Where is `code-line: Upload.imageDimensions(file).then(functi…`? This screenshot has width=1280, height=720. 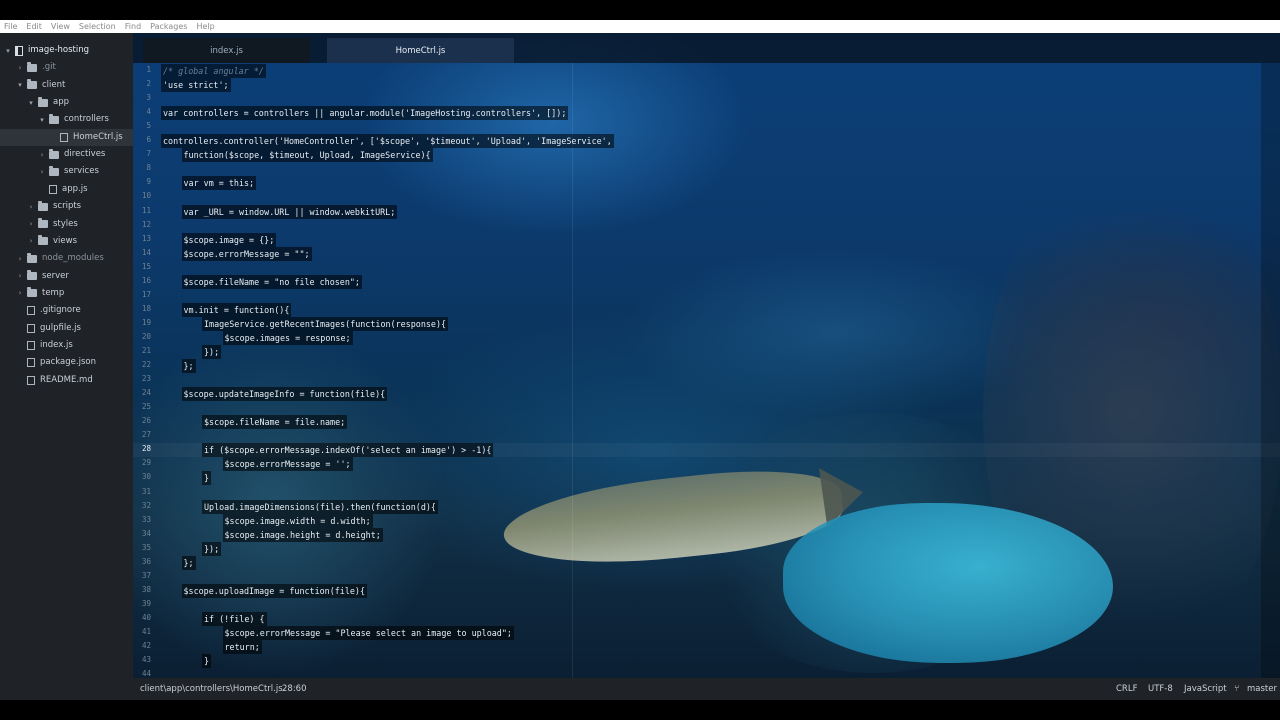
code-line: Upload.imageDimensions(file).then(functi… is located at coordinates (320, 506).